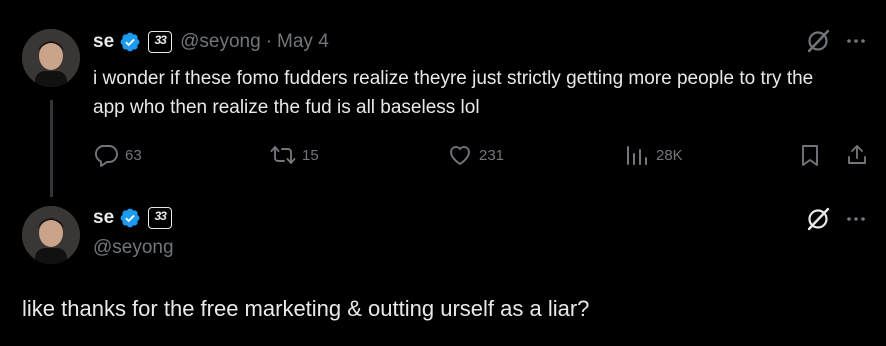 The width and height of the screenshot is (886, 346). What do you see at coordinates (310, 155) in the screenshot?
I see `repost-count: 15` at bounding box center [310, 155].